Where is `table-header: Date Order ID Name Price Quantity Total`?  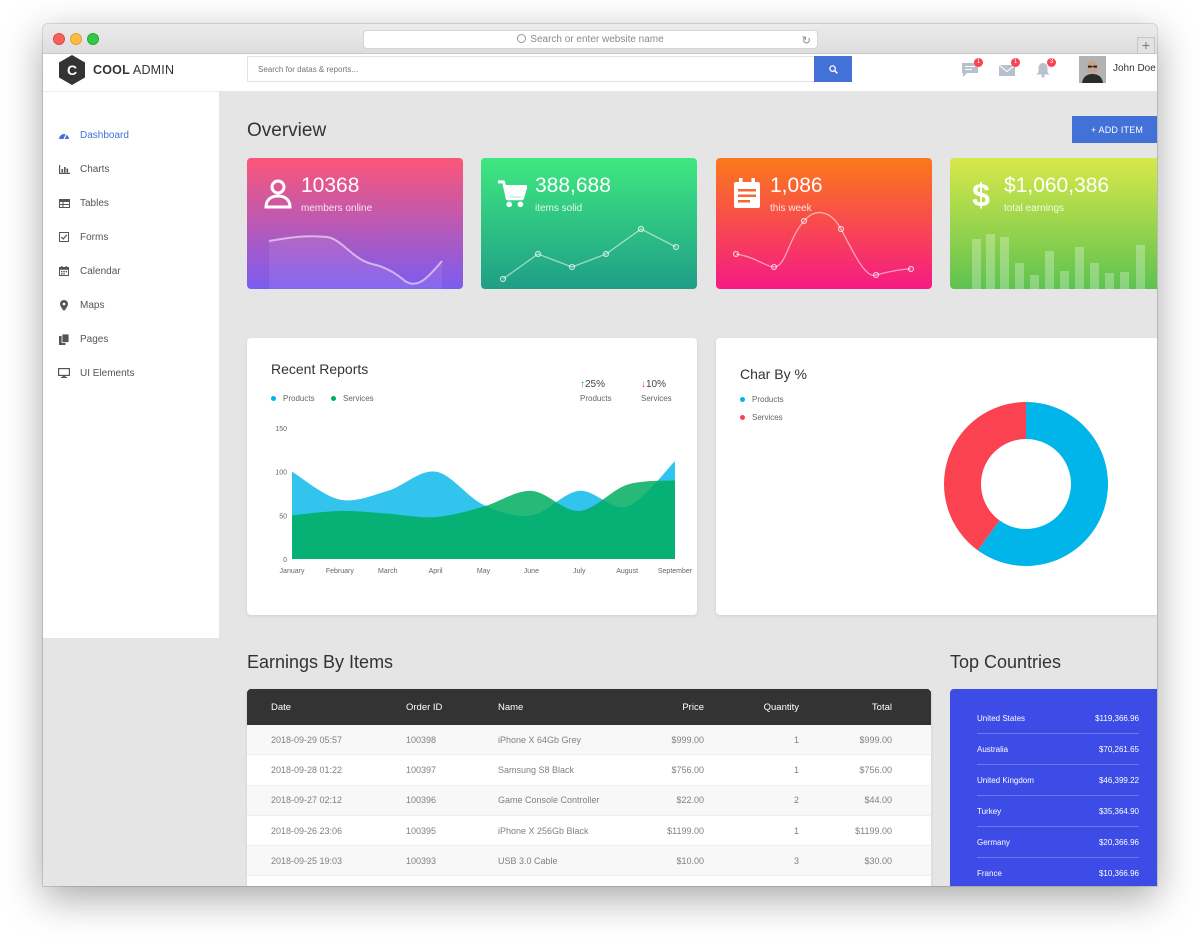
table-header: Date Order ID Name Price Quantity Total is located at coordinates (589, 707).